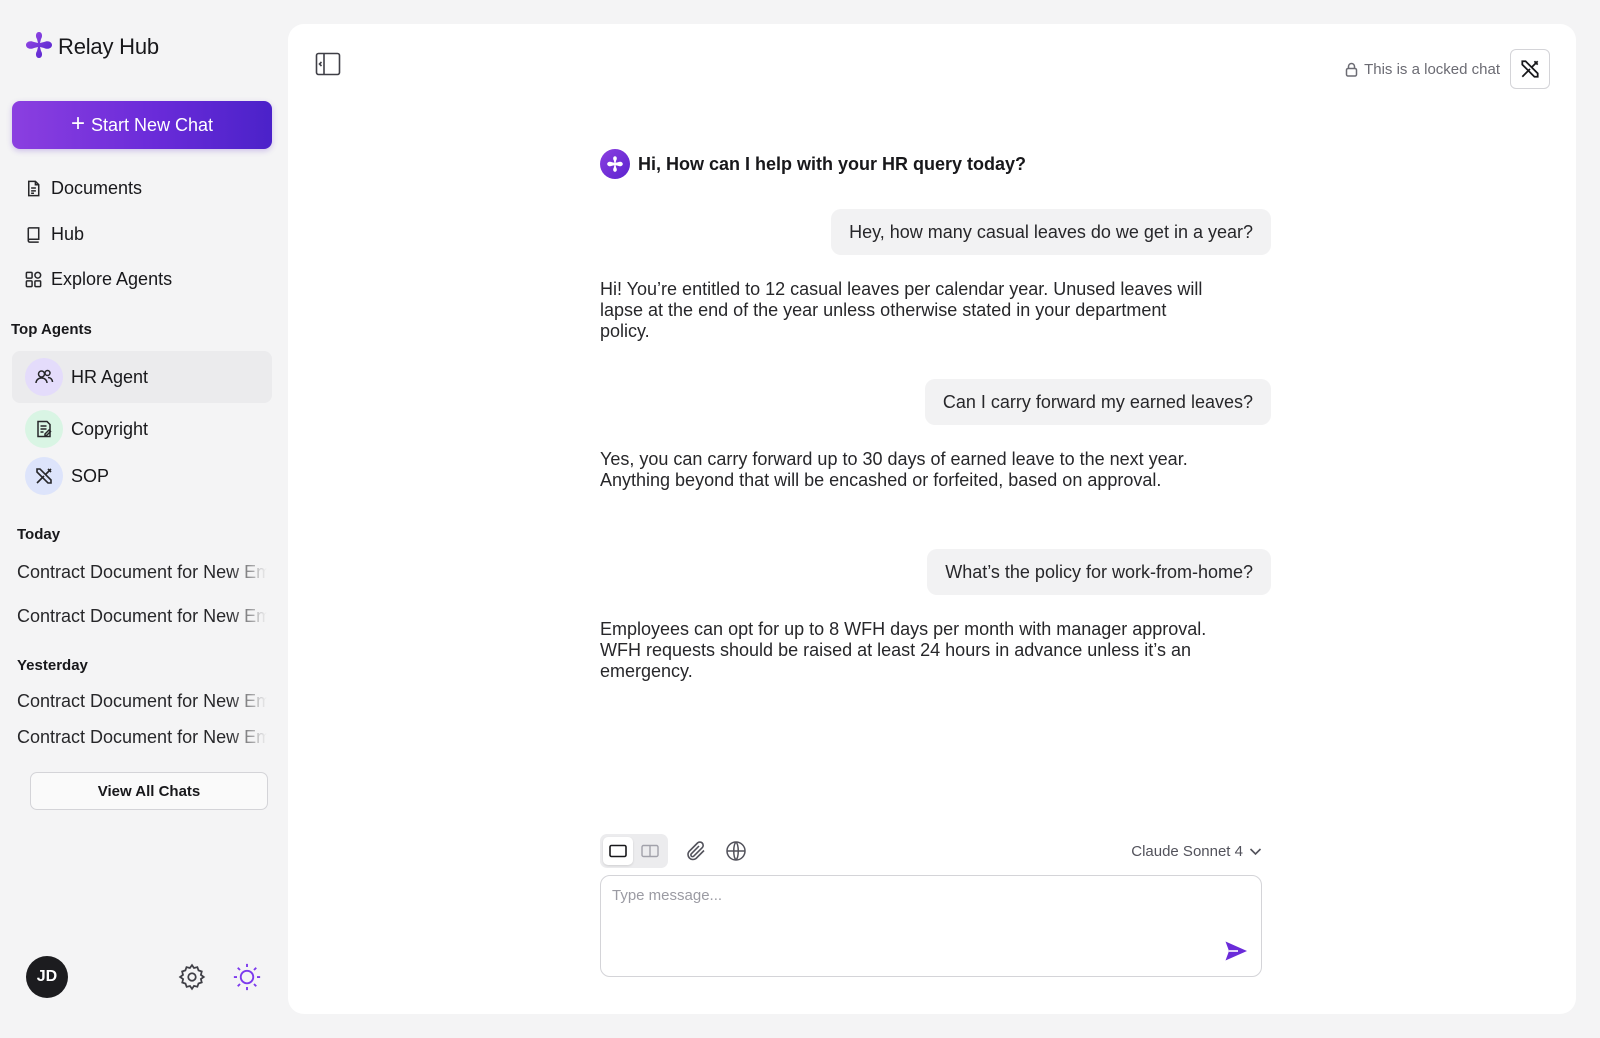 The image size is (1600, 1038). Describe the element at coordinates (39, 534) in the screenshot. I see `history-today-heading: Today` at that location.